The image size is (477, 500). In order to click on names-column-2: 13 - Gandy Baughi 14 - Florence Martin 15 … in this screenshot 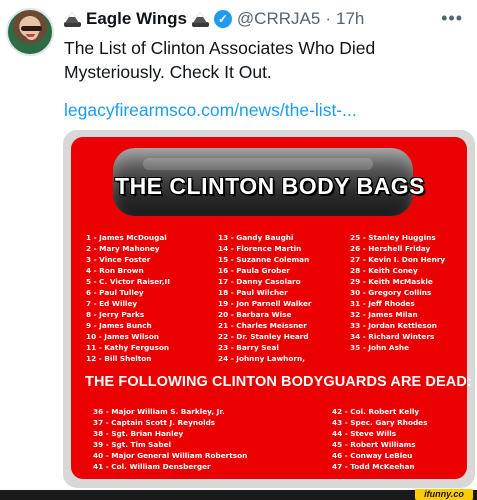, I will do `click(265, 298)`.